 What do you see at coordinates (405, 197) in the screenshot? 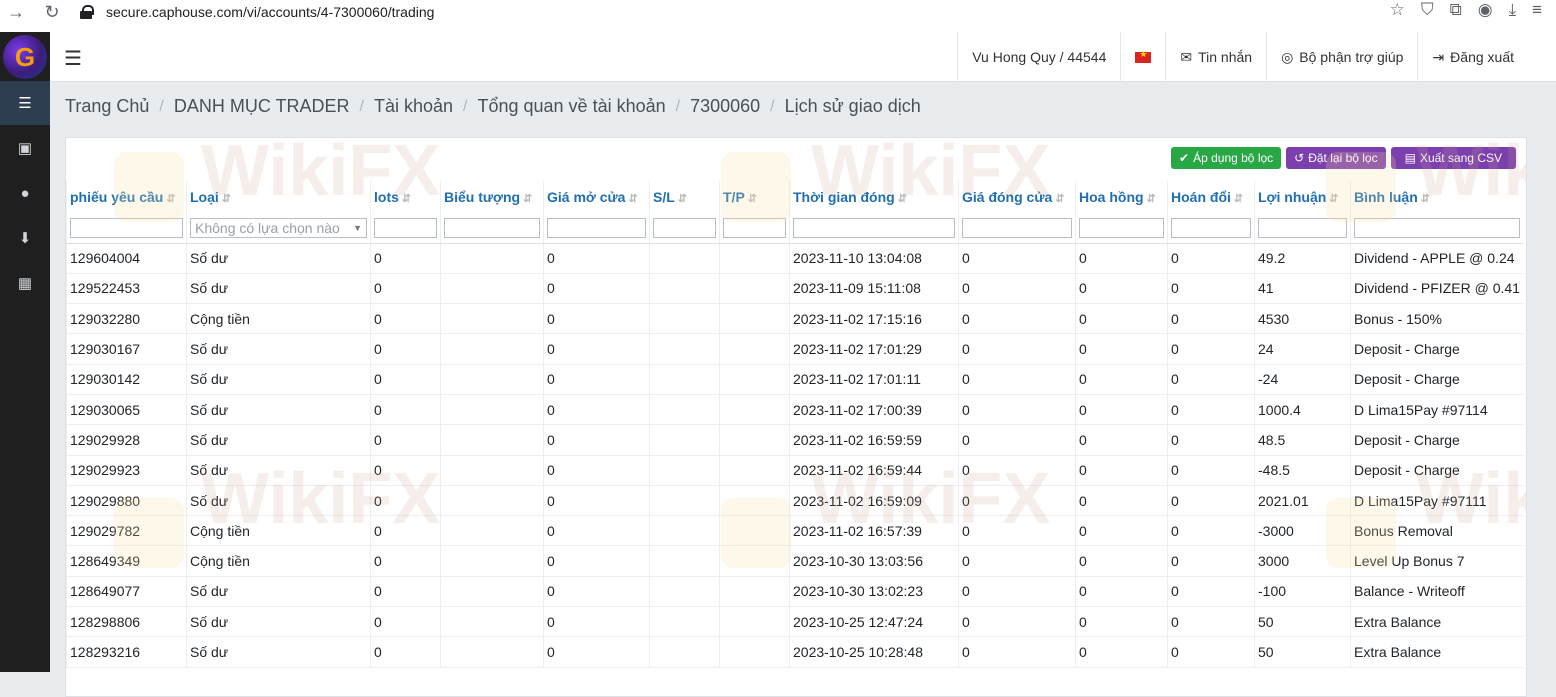
I see `col-lots: lots ⇵` at bounding box center [405, 197].